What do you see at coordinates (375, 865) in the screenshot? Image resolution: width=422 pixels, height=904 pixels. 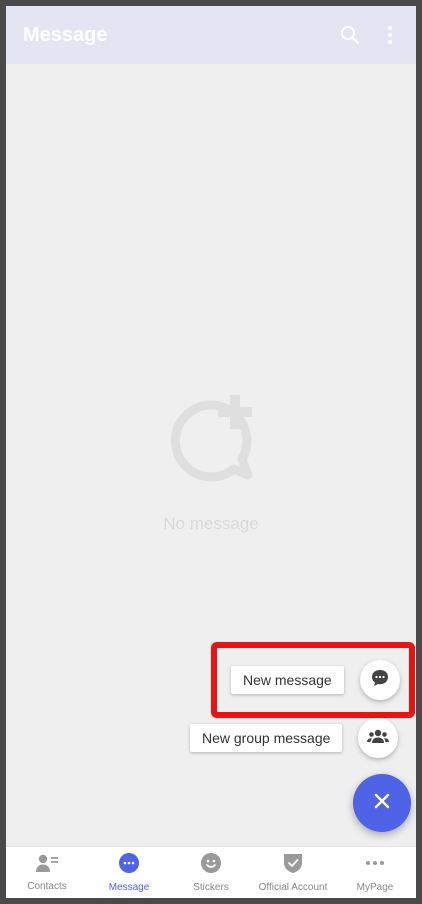 I see `more-horiz-icon` at bounding box center [375, 865].